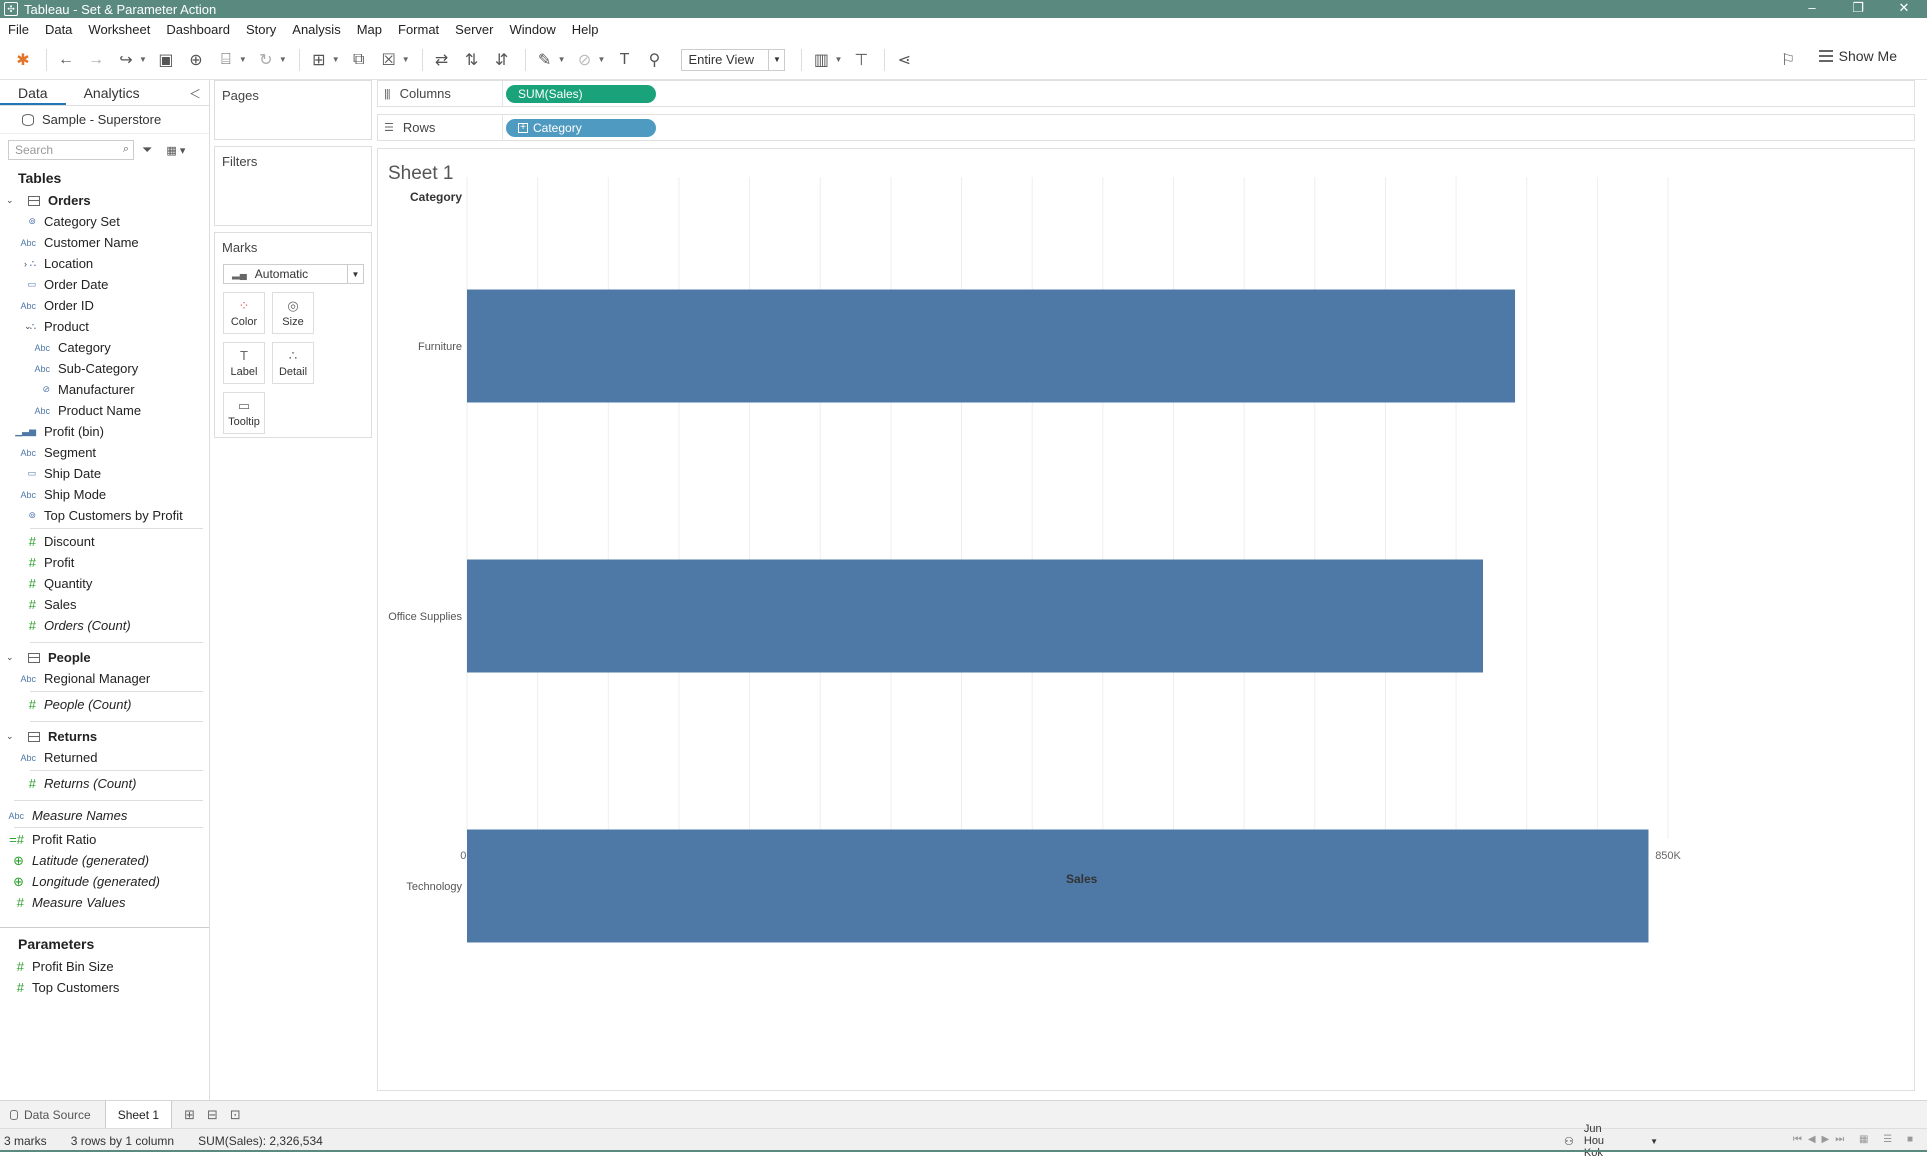 This screenshot has width=1927, height=1159. I want to click on close-button: ✕, so click(1904, 9).